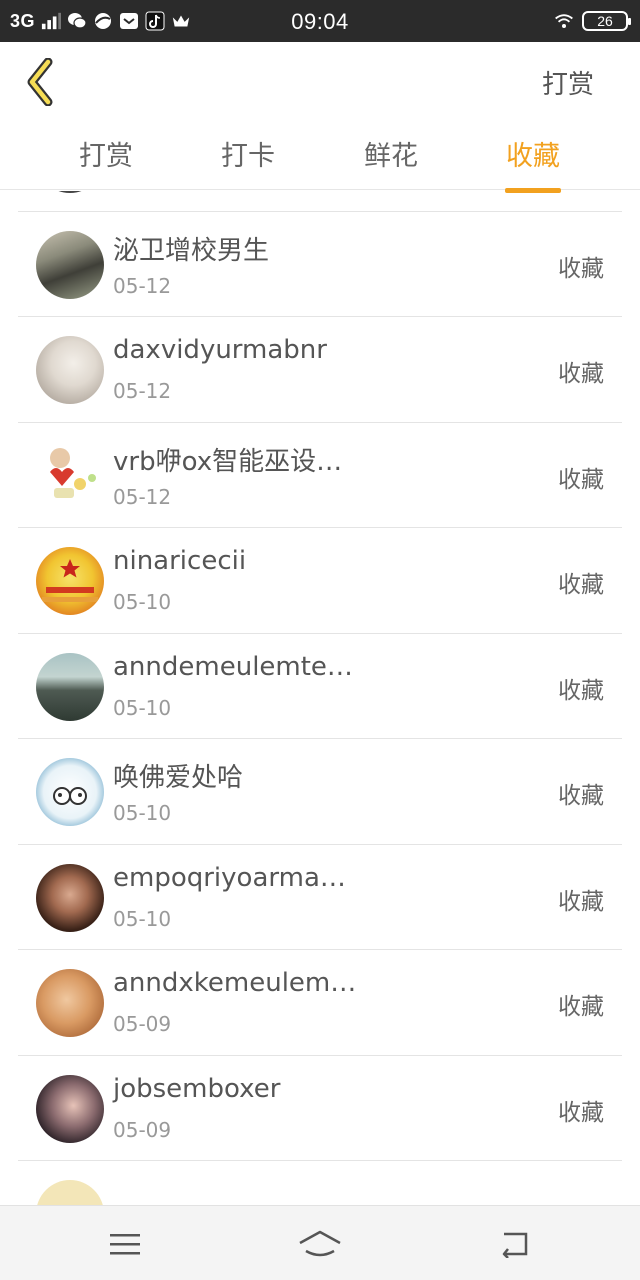  What do you see at coordinates (197, 1088) in the screenshot?
I see `user-name: jobsemboxer` at bounding box center [197, 1088].